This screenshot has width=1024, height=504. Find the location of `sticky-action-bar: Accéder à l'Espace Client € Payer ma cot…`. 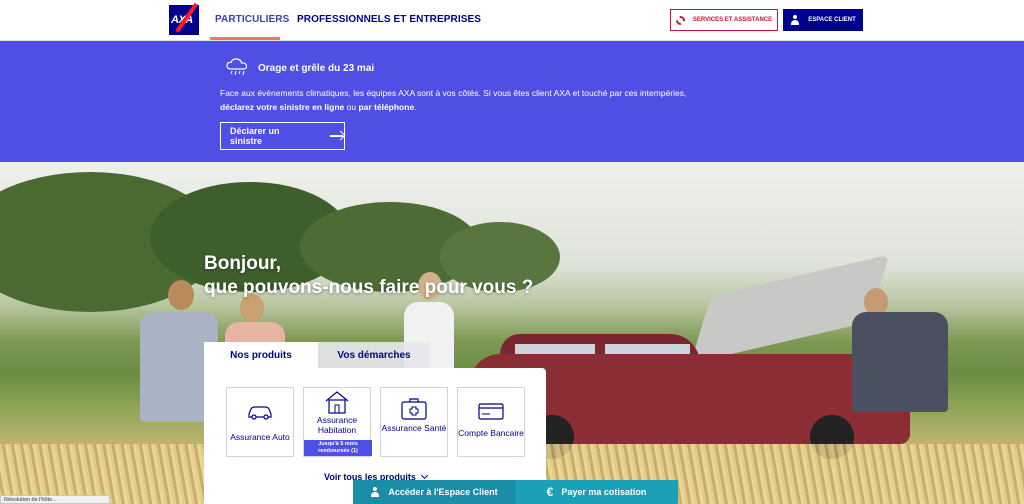

sticky-action-bar: Accéder à l'Espace Client € Payer ma cot… is located at coordinates (515, 492).